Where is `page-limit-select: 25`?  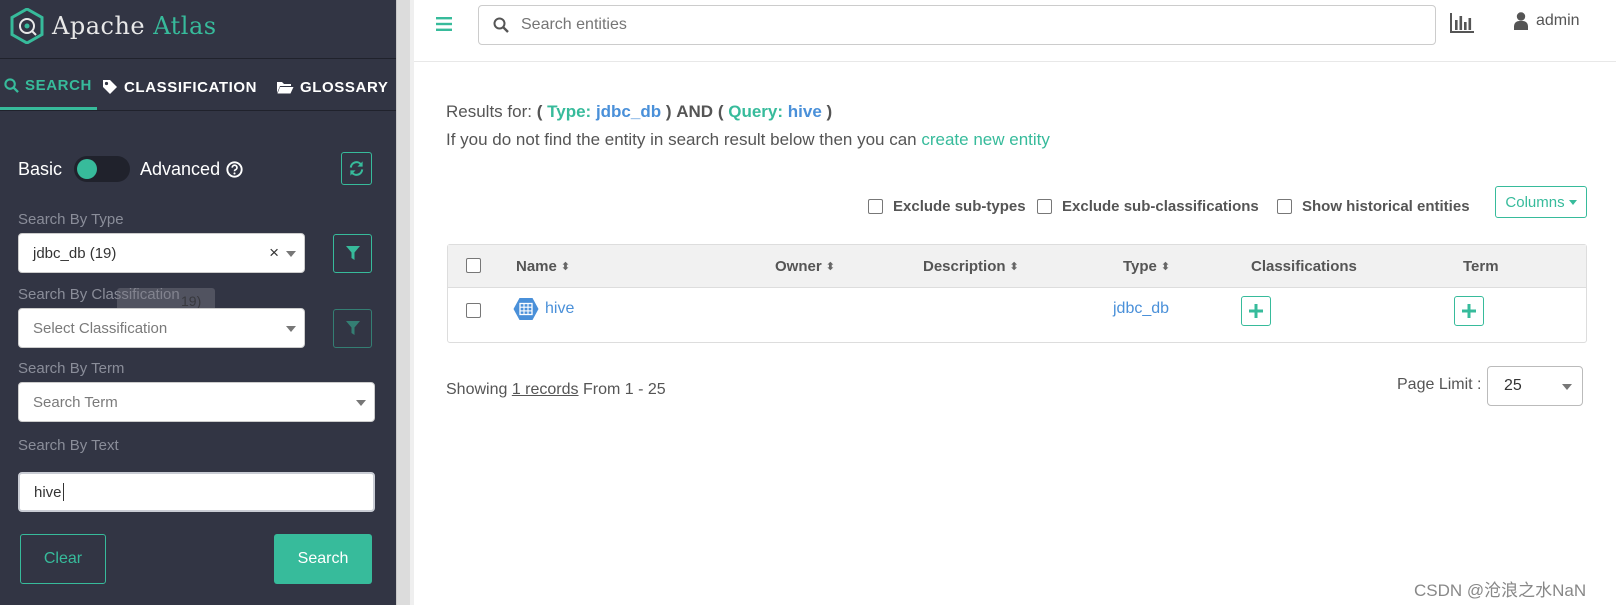 page-limit-select: 25 is located at coordinates (1535, 386).